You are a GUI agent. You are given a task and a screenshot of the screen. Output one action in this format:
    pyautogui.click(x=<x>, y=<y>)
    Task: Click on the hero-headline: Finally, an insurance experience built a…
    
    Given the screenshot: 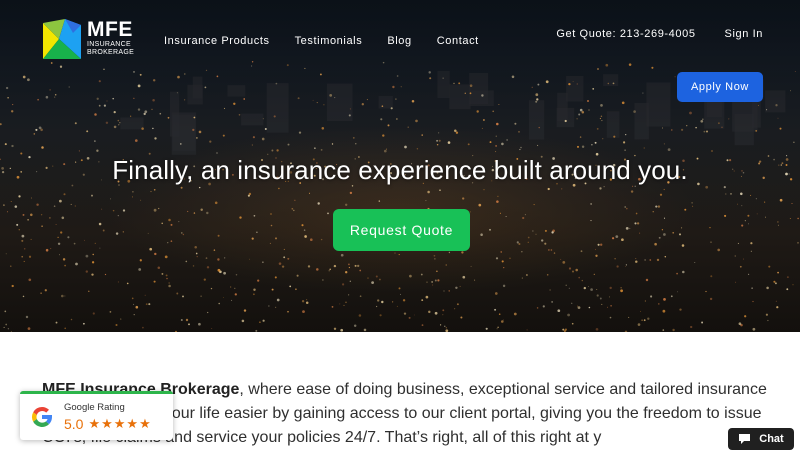 What is the action you would take?
    pyautogui.click(x=400, y=170)
    